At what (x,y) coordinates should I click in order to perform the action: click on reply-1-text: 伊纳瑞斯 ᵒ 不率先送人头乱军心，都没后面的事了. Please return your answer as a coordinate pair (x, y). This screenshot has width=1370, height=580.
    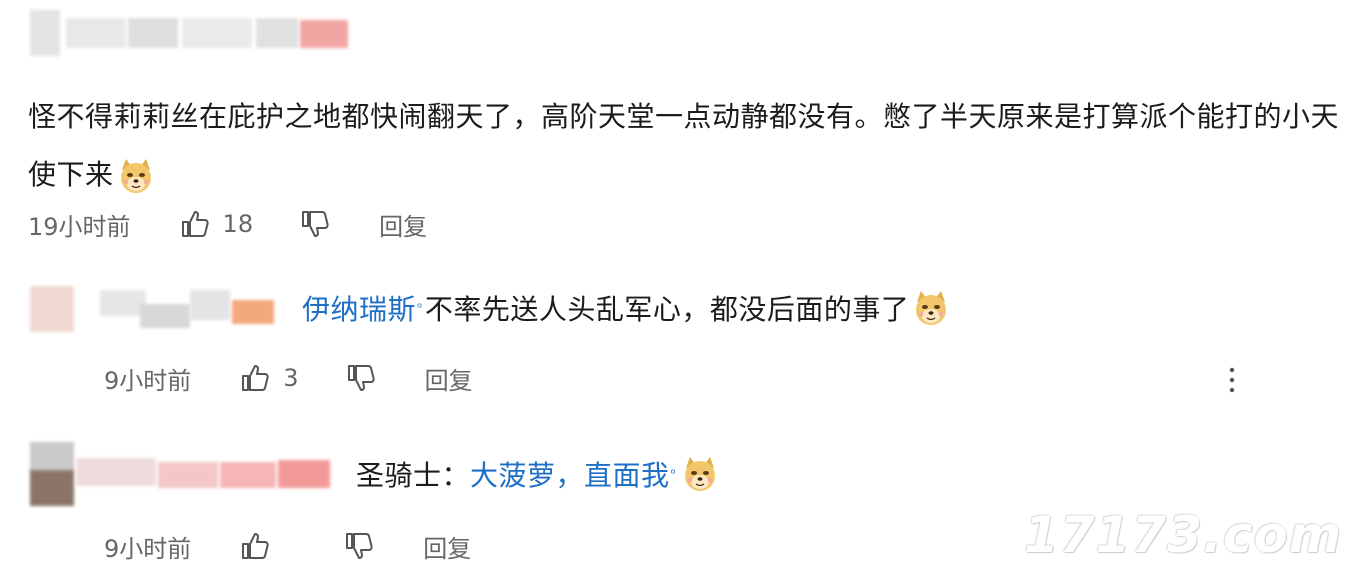
    Looking at the image, I should click on (626, 308).